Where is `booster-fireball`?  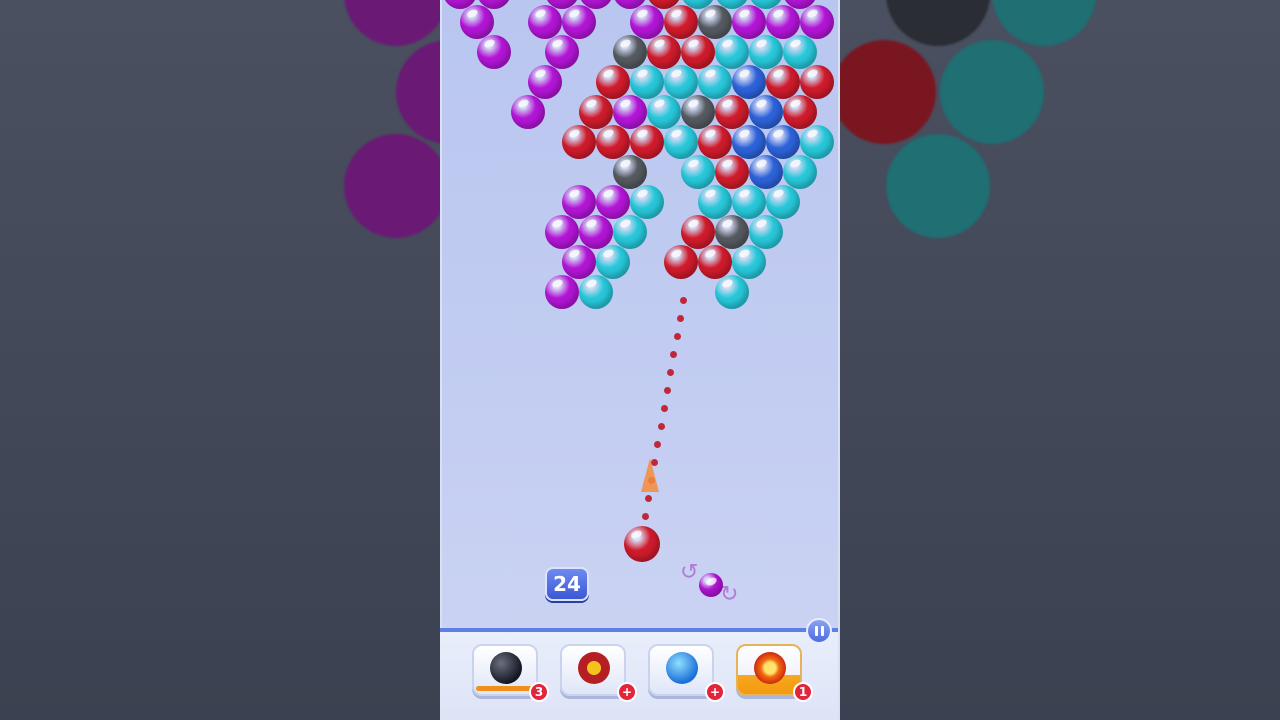 booster-fireball is located at coordinates (769, 670).